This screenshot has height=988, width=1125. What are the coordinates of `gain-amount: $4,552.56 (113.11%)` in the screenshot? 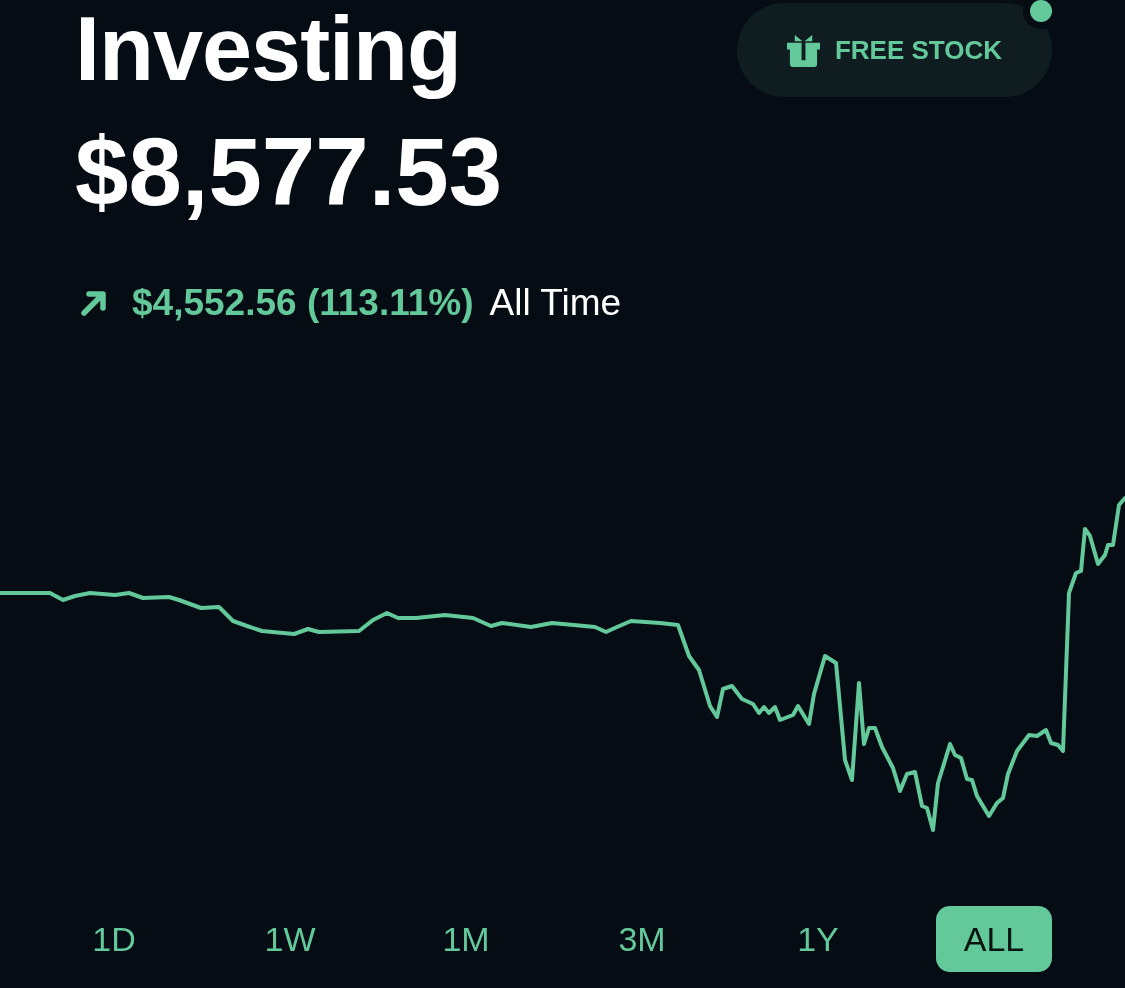 It's located at (303, 303).